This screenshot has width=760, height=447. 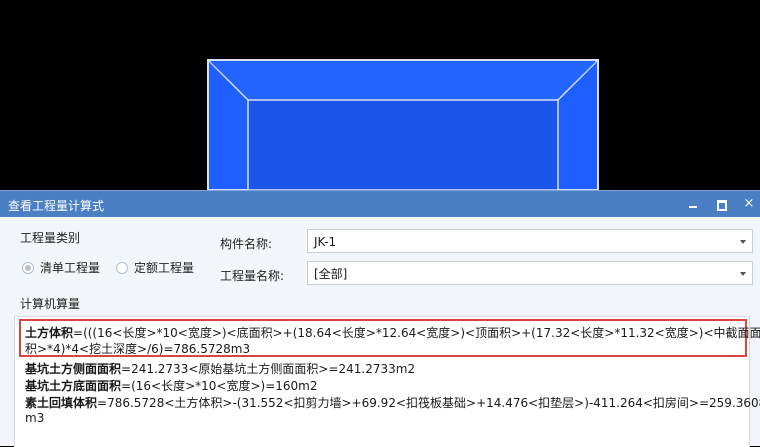 I want to click on radio-quota-quantity-label: 定额工程量, so click(x=164, y=268).